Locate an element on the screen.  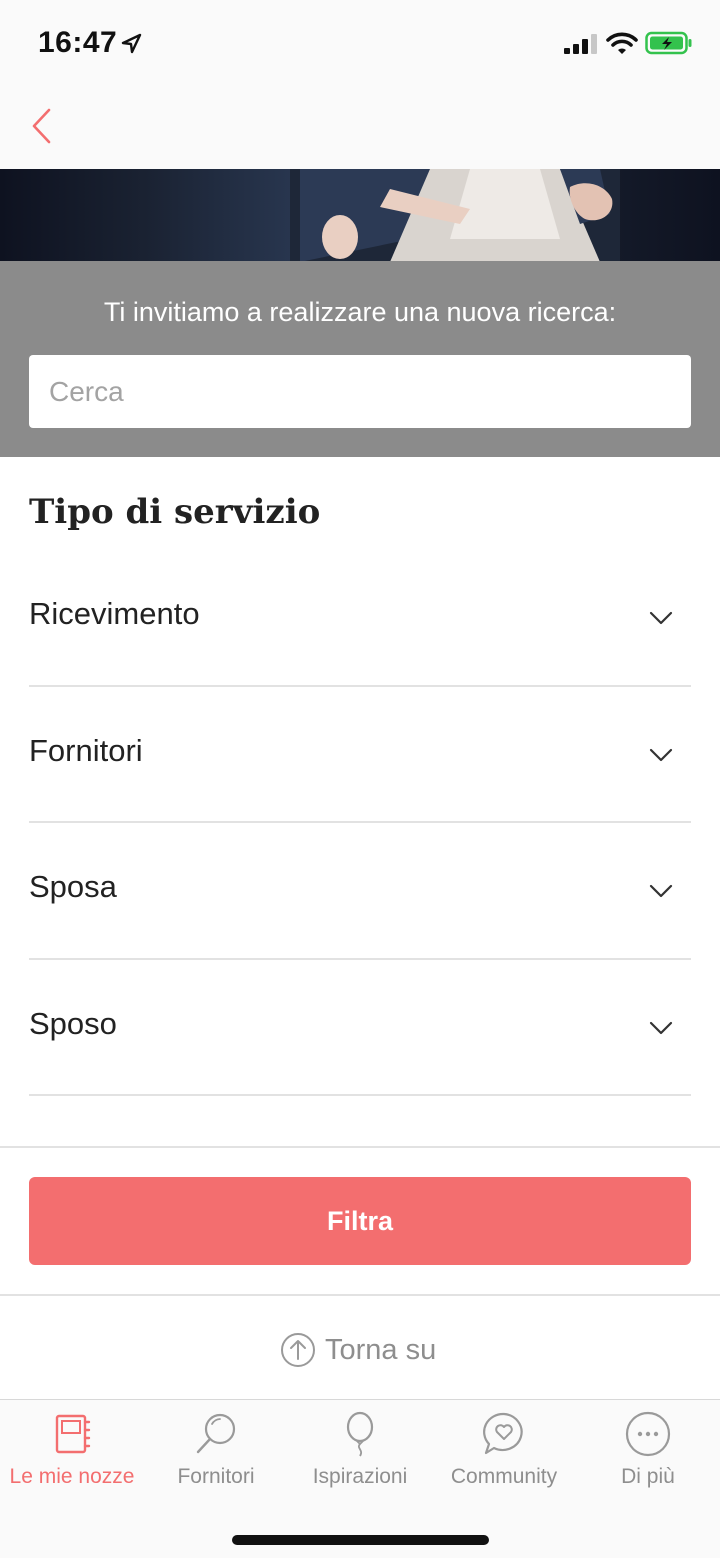
filter-label: Ricevimento is located at coordinates (114, 613).